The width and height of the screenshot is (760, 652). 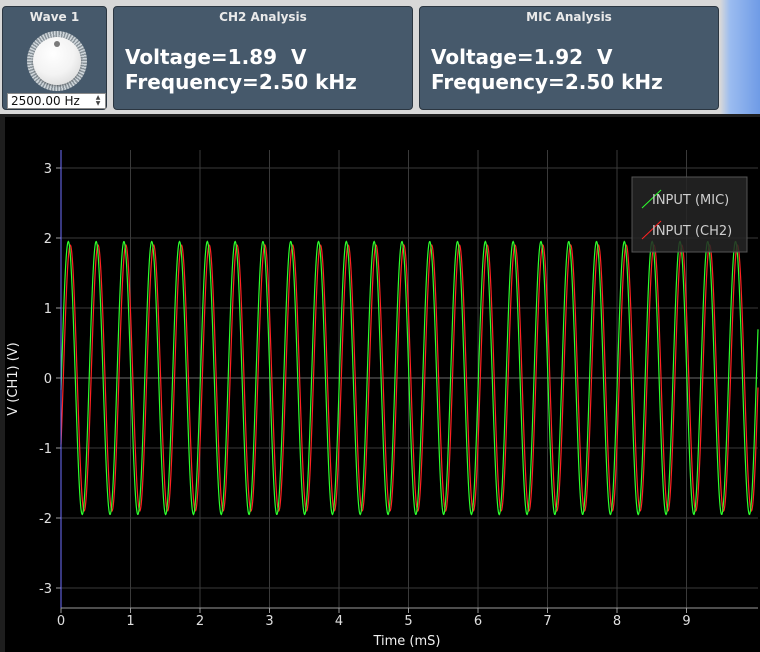 What do you see at coordinates (547, 82) in the screenshot?
I see `mic-frequency: Frequency=2.50 kHz` at bounding box center [547, 82].